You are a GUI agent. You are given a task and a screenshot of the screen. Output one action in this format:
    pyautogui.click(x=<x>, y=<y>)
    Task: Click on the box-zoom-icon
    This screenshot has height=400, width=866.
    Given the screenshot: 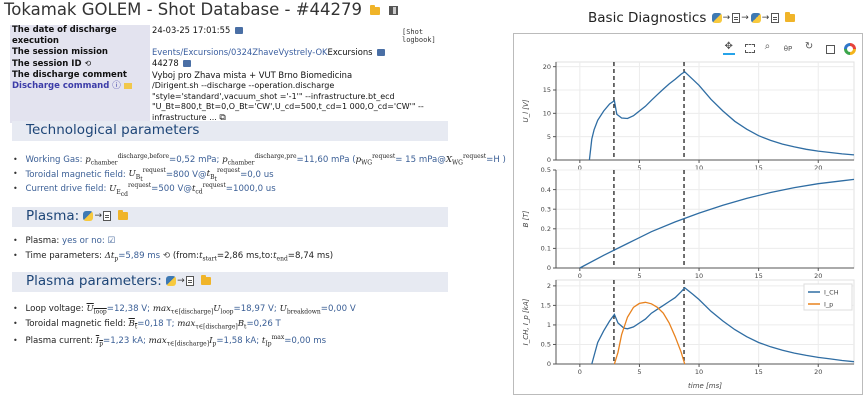 What is the action you would take?
    pyautogui.click(x=750, y=49)
    